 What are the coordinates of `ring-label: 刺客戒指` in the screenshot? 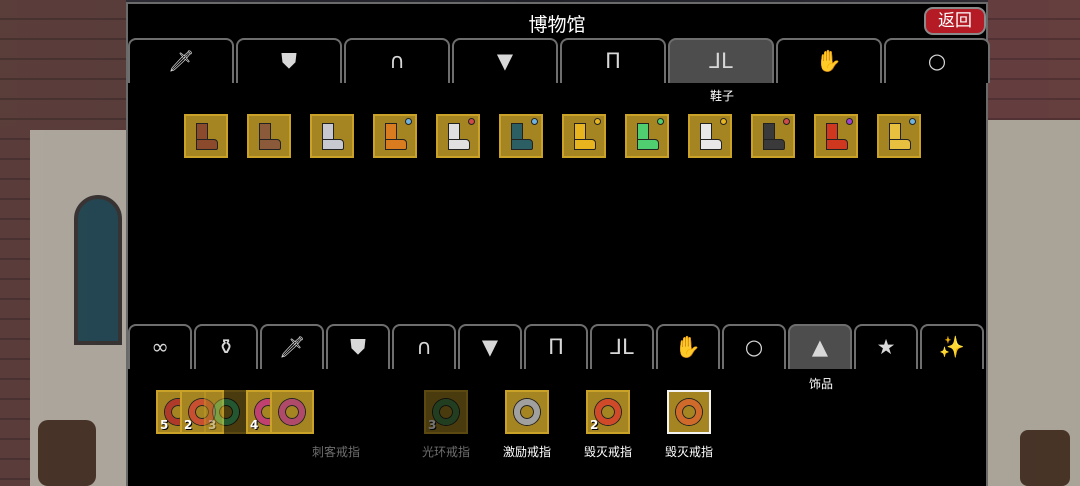 It's located at (335, 452).